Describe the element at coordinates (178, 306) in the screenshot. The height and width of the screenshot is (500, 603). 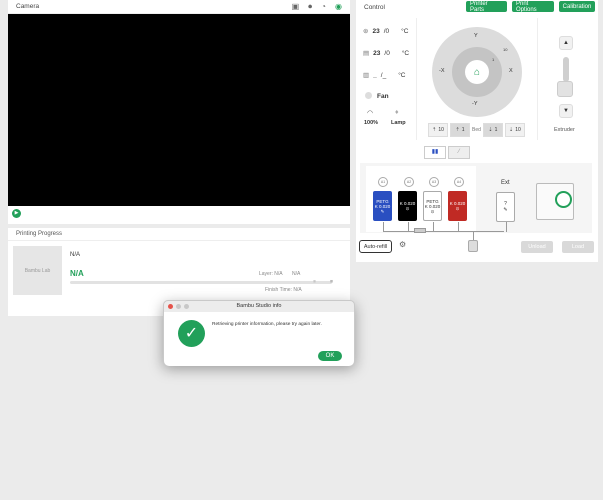
I see `minimize-icon` at that location.